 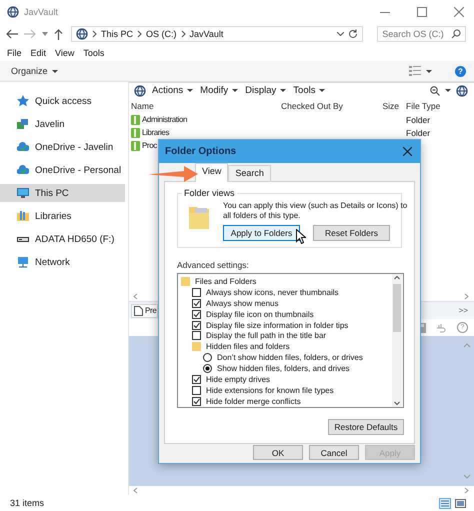 I want to click on preview-tab: Pre, so click(x=144, y=311).